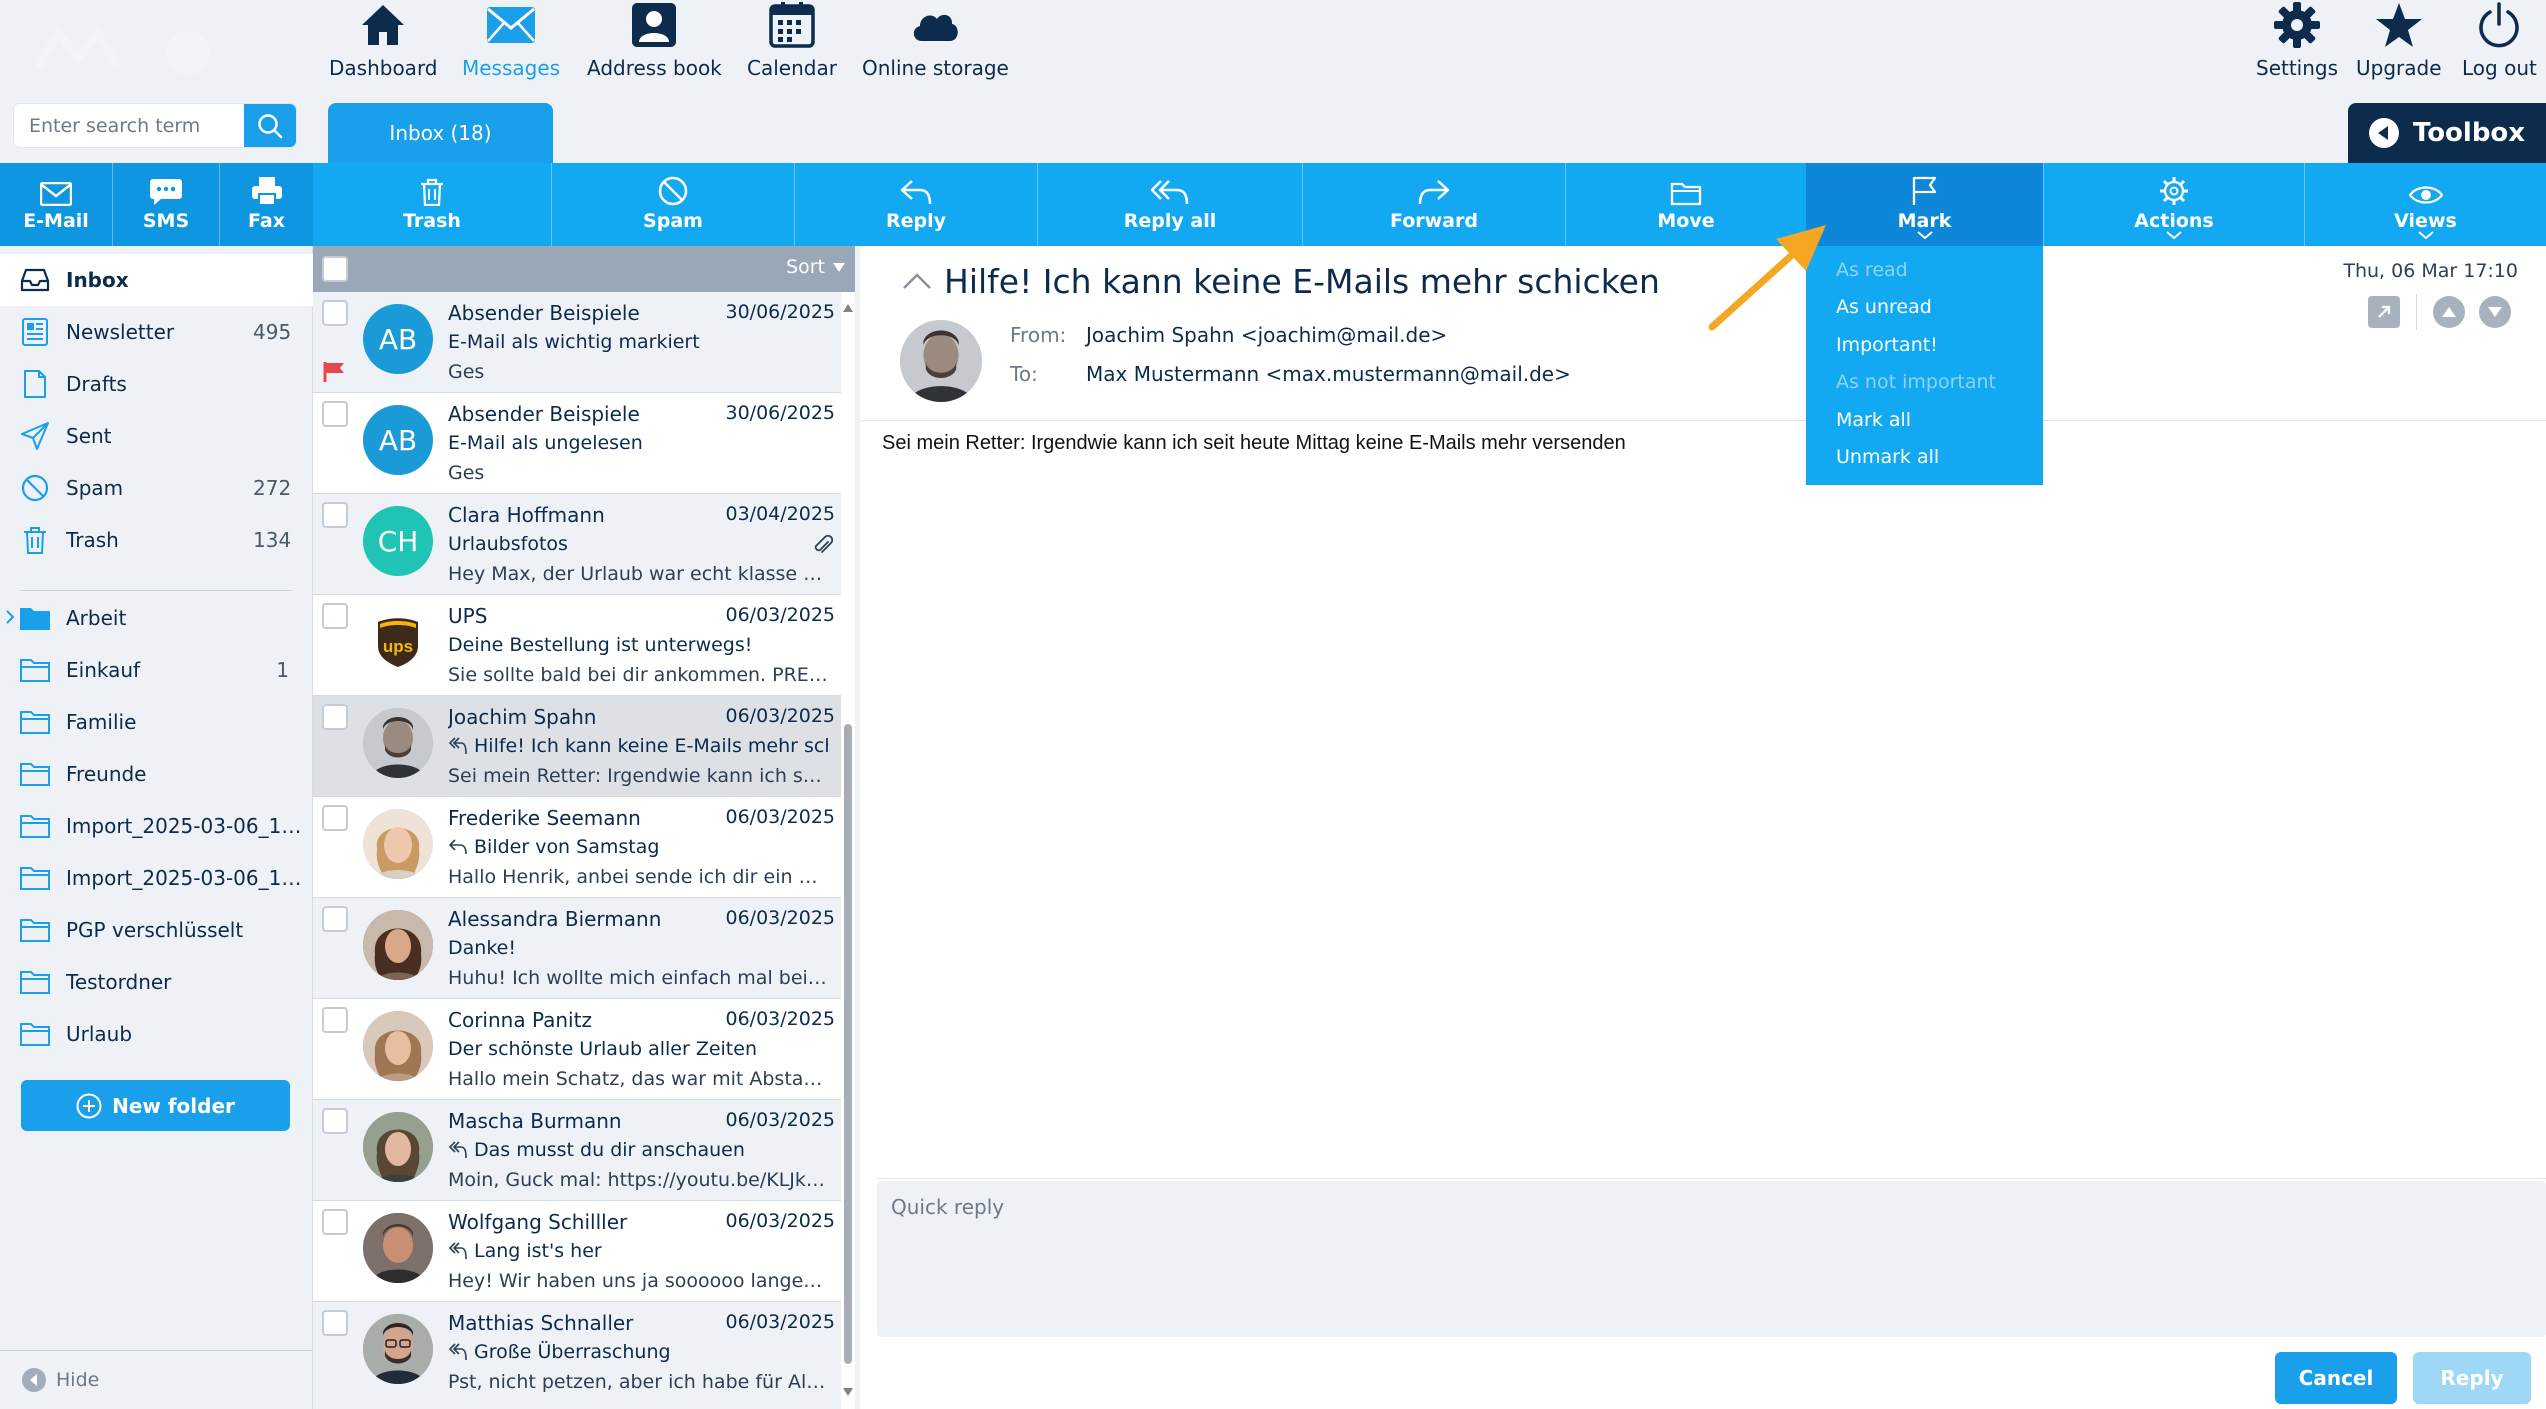 Image resolution: width=2546 pixels, height=1409 pixels. I want to click on scroll-up-icon, so click(848, 308).